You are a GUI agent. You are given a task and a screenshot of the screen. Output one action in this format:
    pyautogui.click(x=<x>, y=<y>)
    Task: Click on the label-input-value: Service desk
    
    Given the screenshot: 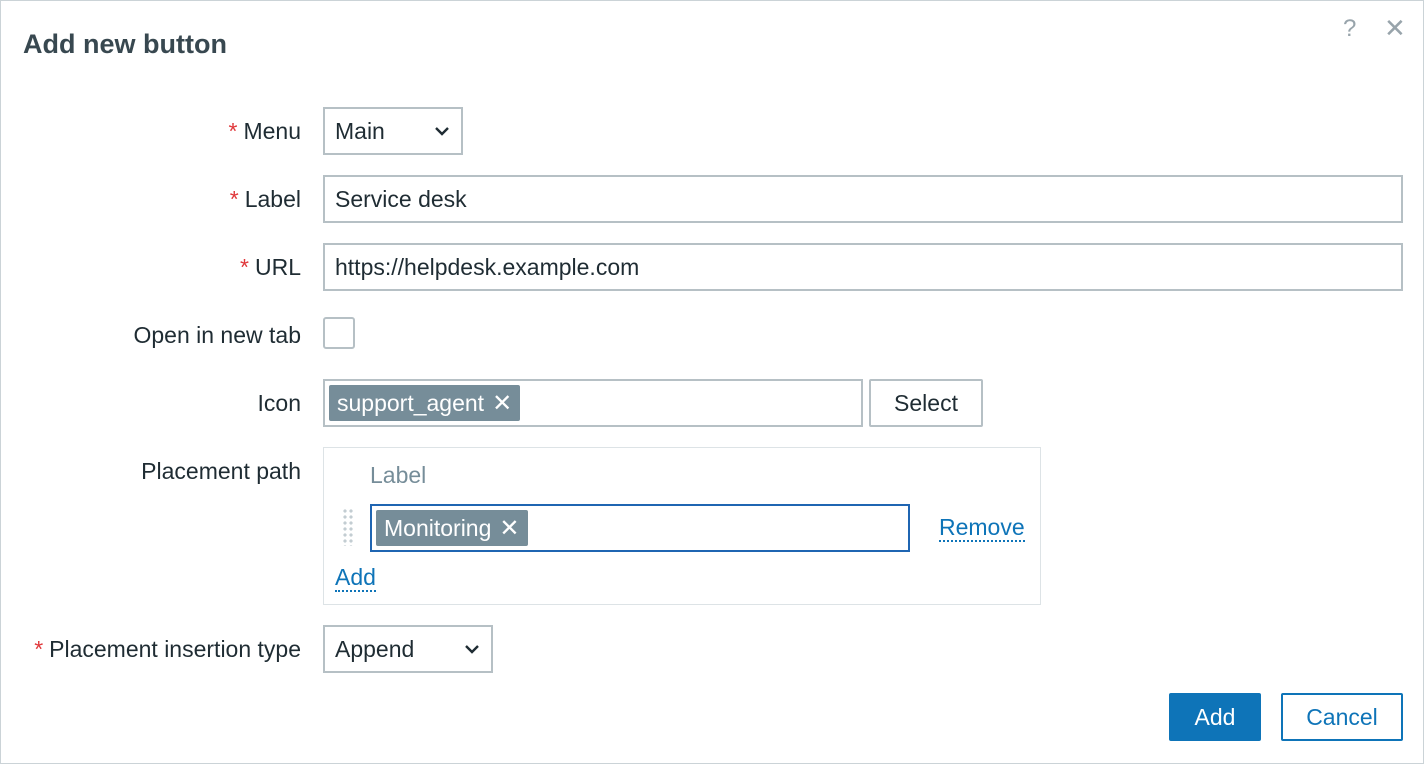 What is the action you would take?
    pyautogui.click(x=401, y=198)
    